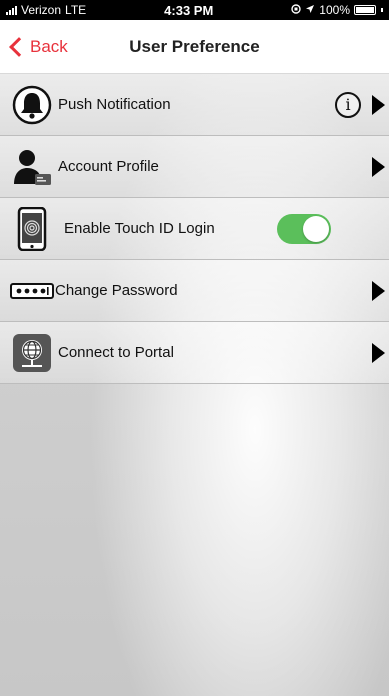 The height and width of the screenshot is (696, 389). Describe the element at coordinates (41, 10) in the screenshot. I see `carrier-label: Verizon` at that location.